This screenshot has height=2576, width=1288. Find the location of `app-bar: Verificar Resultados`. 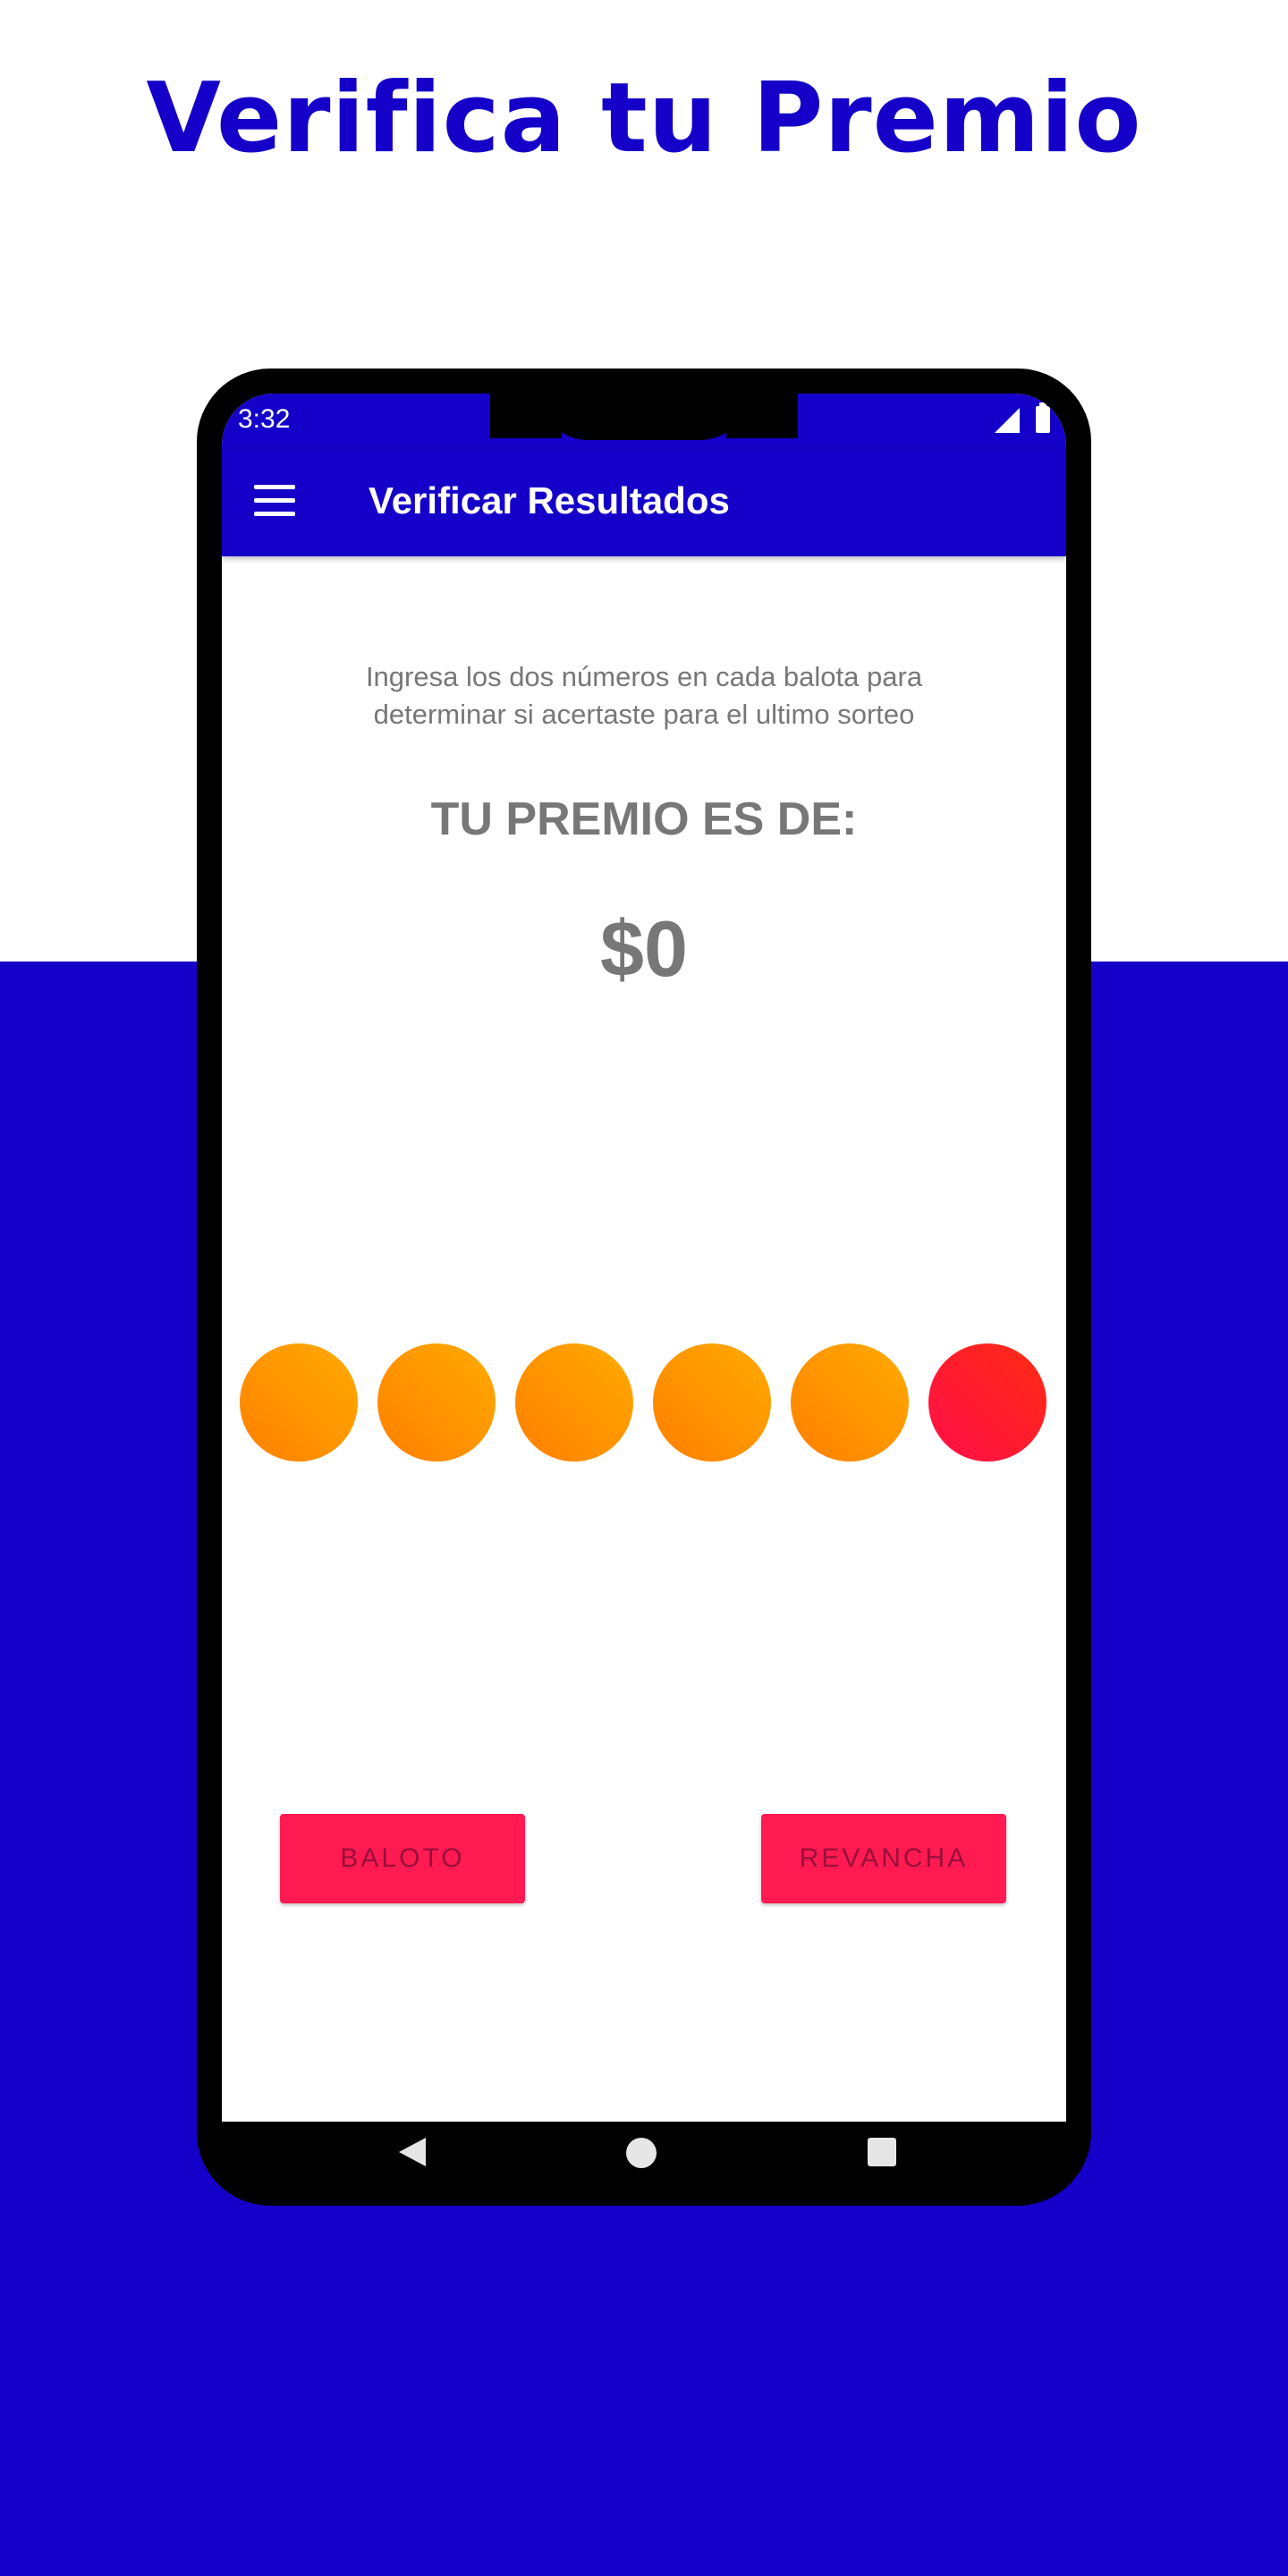

app-bar: Verificar Resultados is located at coordinates (644, 502).